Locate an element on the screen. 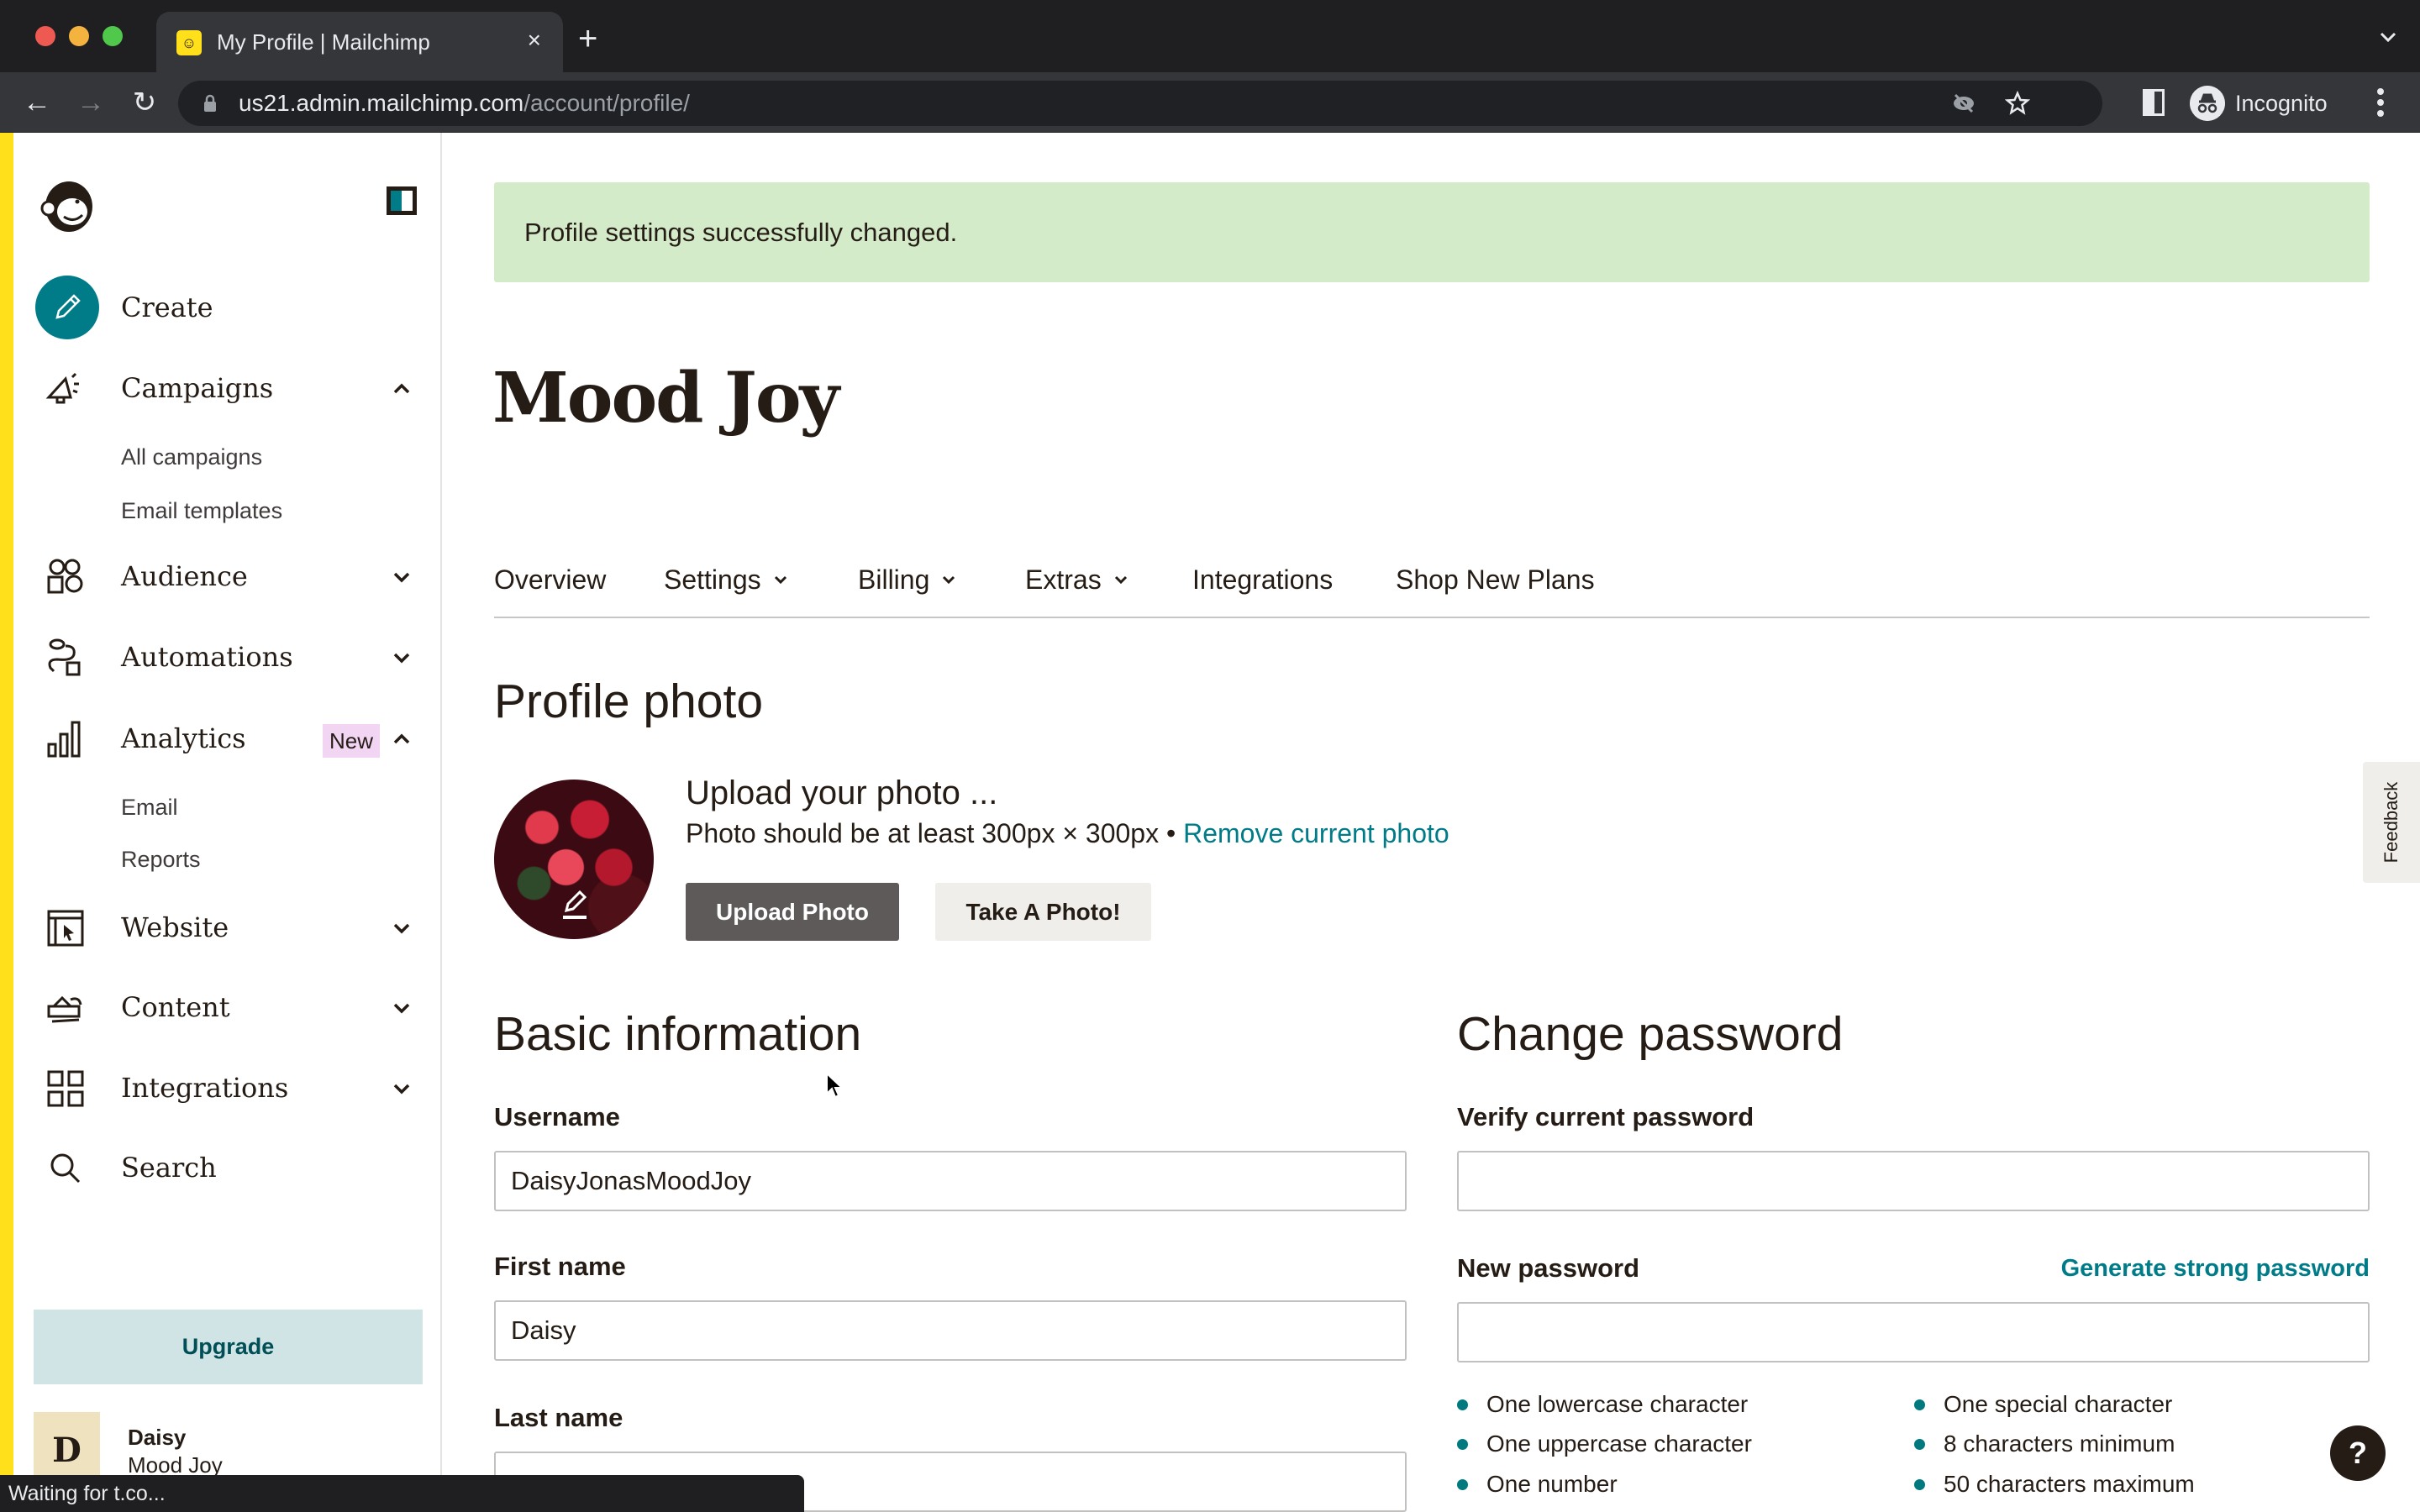  mailchimp-favicon-icon: ☺ is located at coordinates (189, 42).